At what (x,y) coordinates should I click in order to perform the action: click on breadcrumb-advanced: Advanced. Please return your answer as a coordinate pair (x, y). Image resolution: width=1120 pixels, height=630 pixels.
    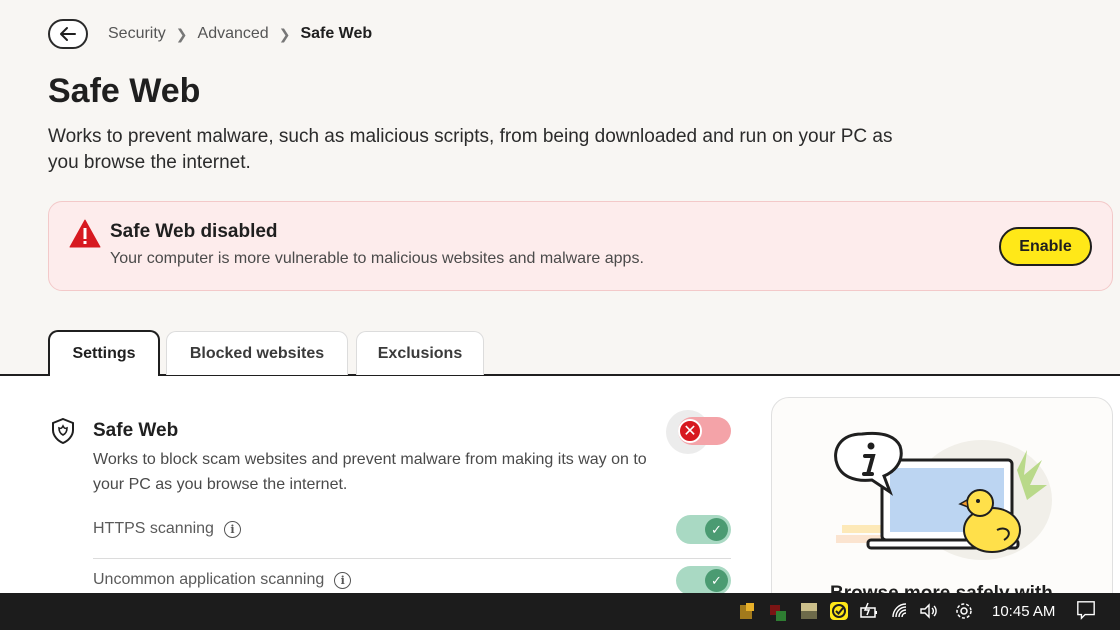
    Looking at the image, I should click on (233, 34).